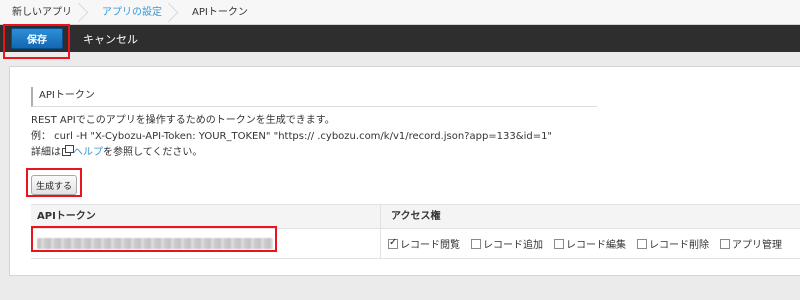 The height and width of the screenshot is (300, 800). Describe the element at coordinates (88, 152) in the screenshot. I see `help-link: ヘルプ` at that location.